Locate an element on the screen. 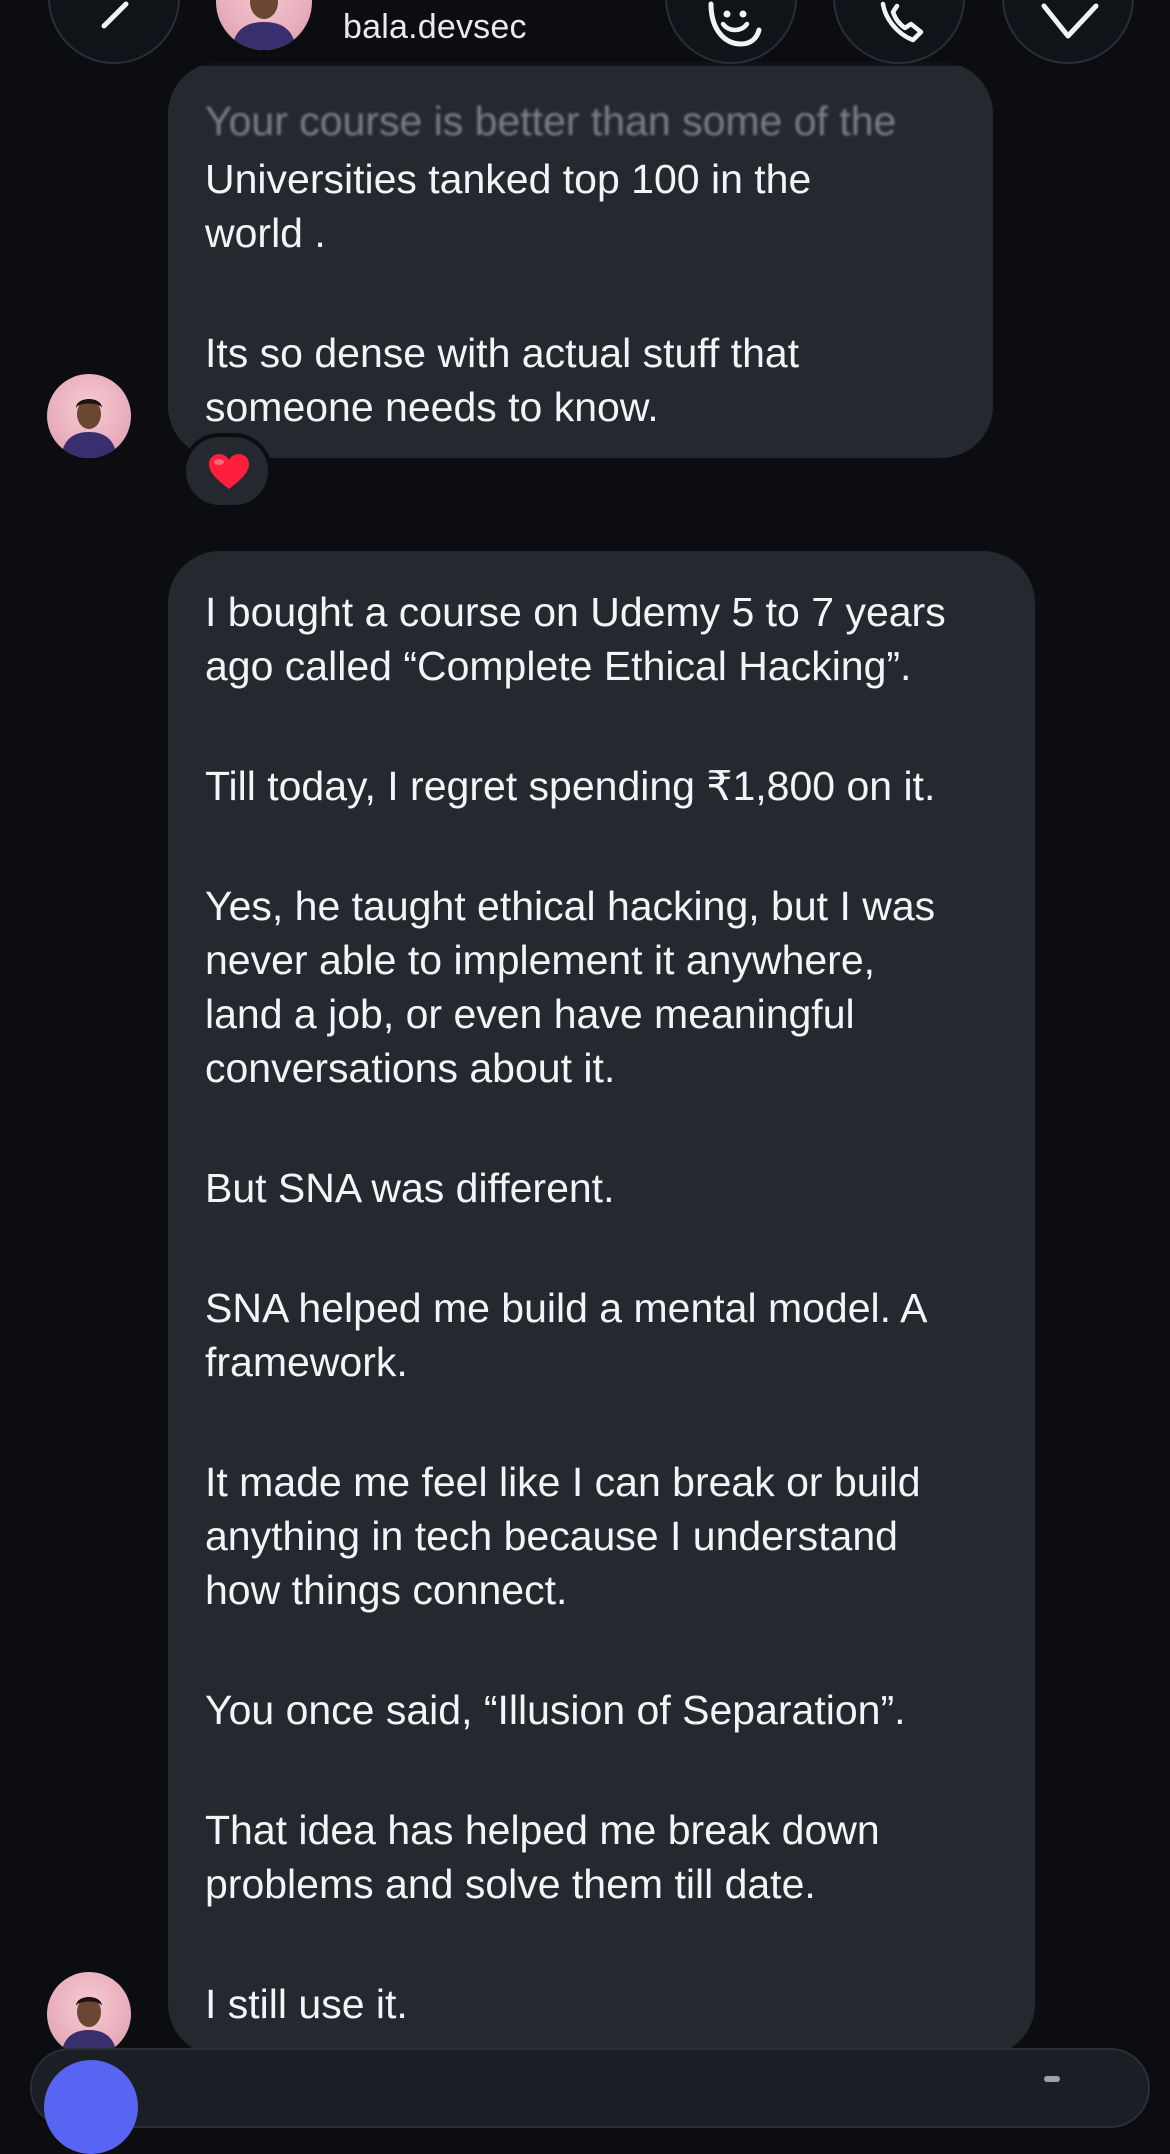 This screenshot has width=1170, height=2154. header-username: bala.devsec is located at coordinates (435, 27).